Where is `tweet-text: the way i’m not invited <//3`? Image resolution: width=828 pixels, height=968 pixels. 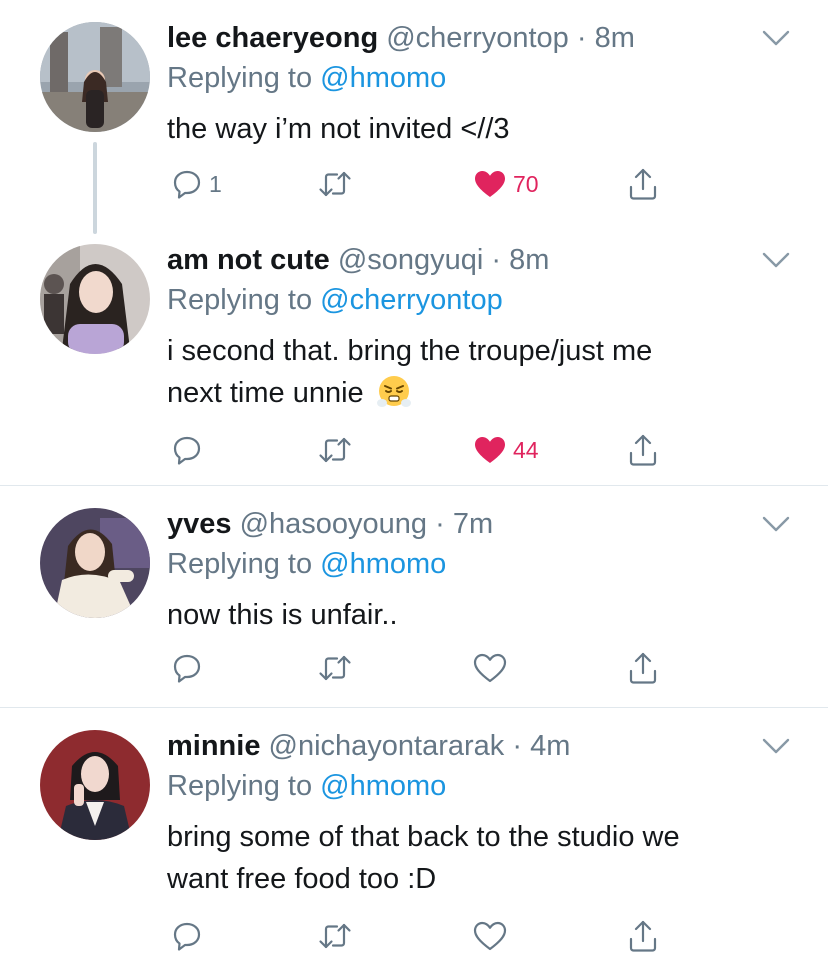
tweet-text: the way i’m not invited <//3 is located at coordinates (467, 129).